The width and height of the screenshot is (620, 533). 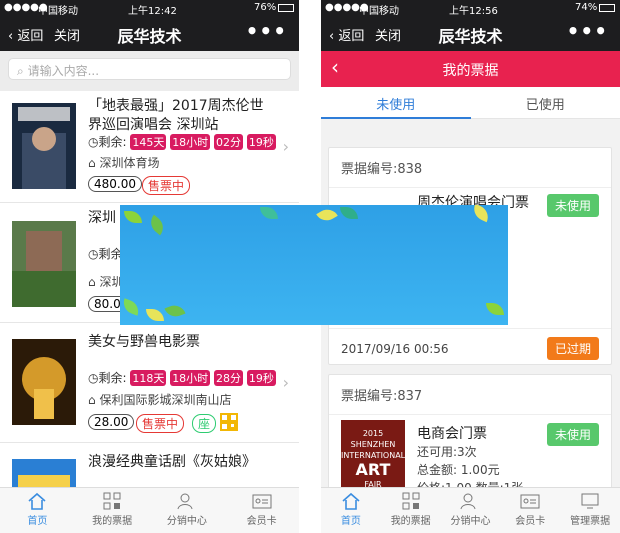 What do you see at coordinates (111, 422) in the screenshot?
I see `price-tag: 28.00` at bounding box center [111, 422].